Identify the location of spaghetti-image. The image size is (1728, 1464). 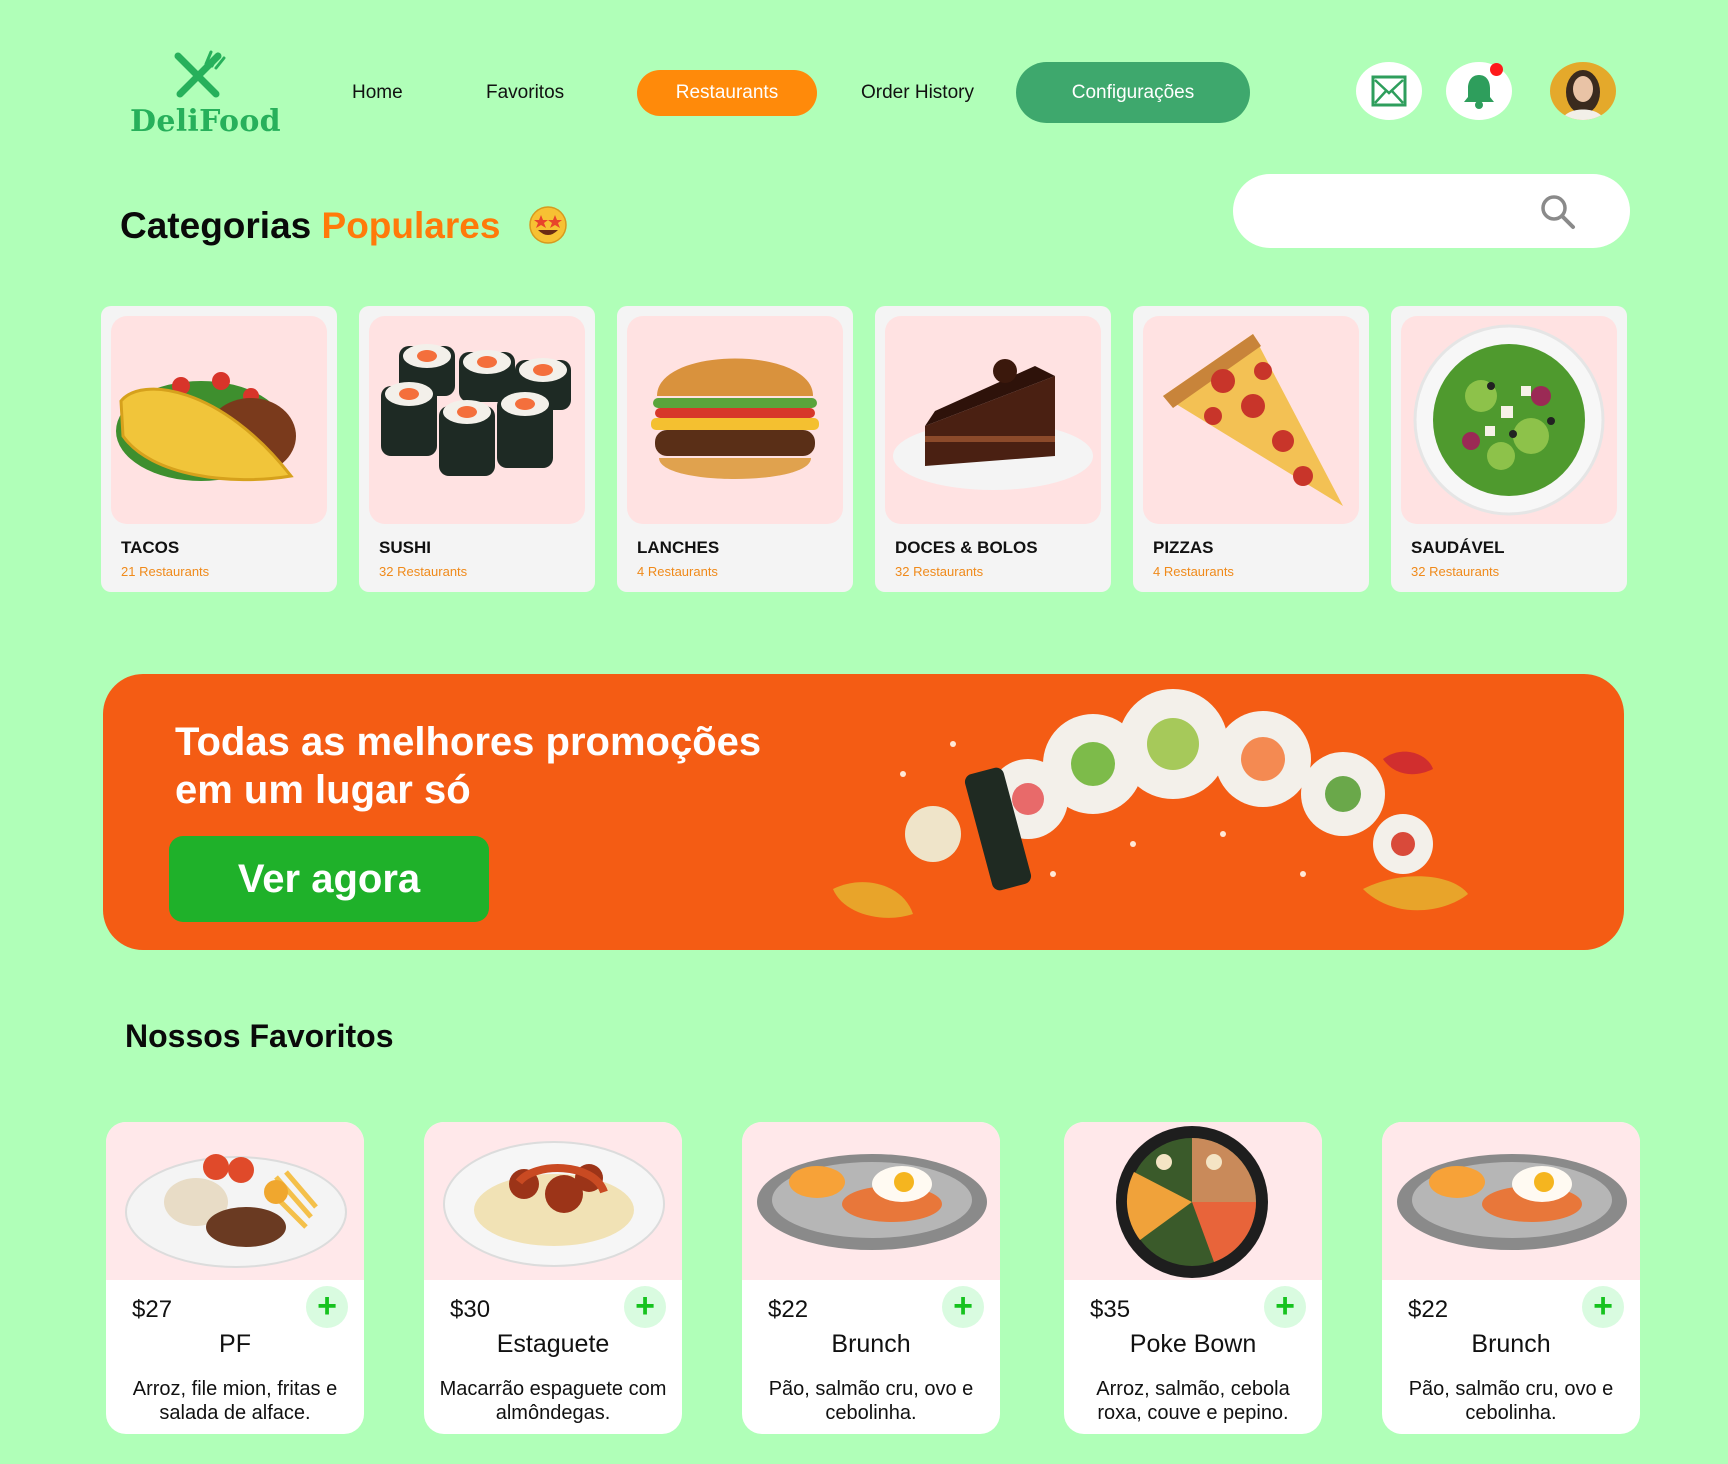
(553, 1201).